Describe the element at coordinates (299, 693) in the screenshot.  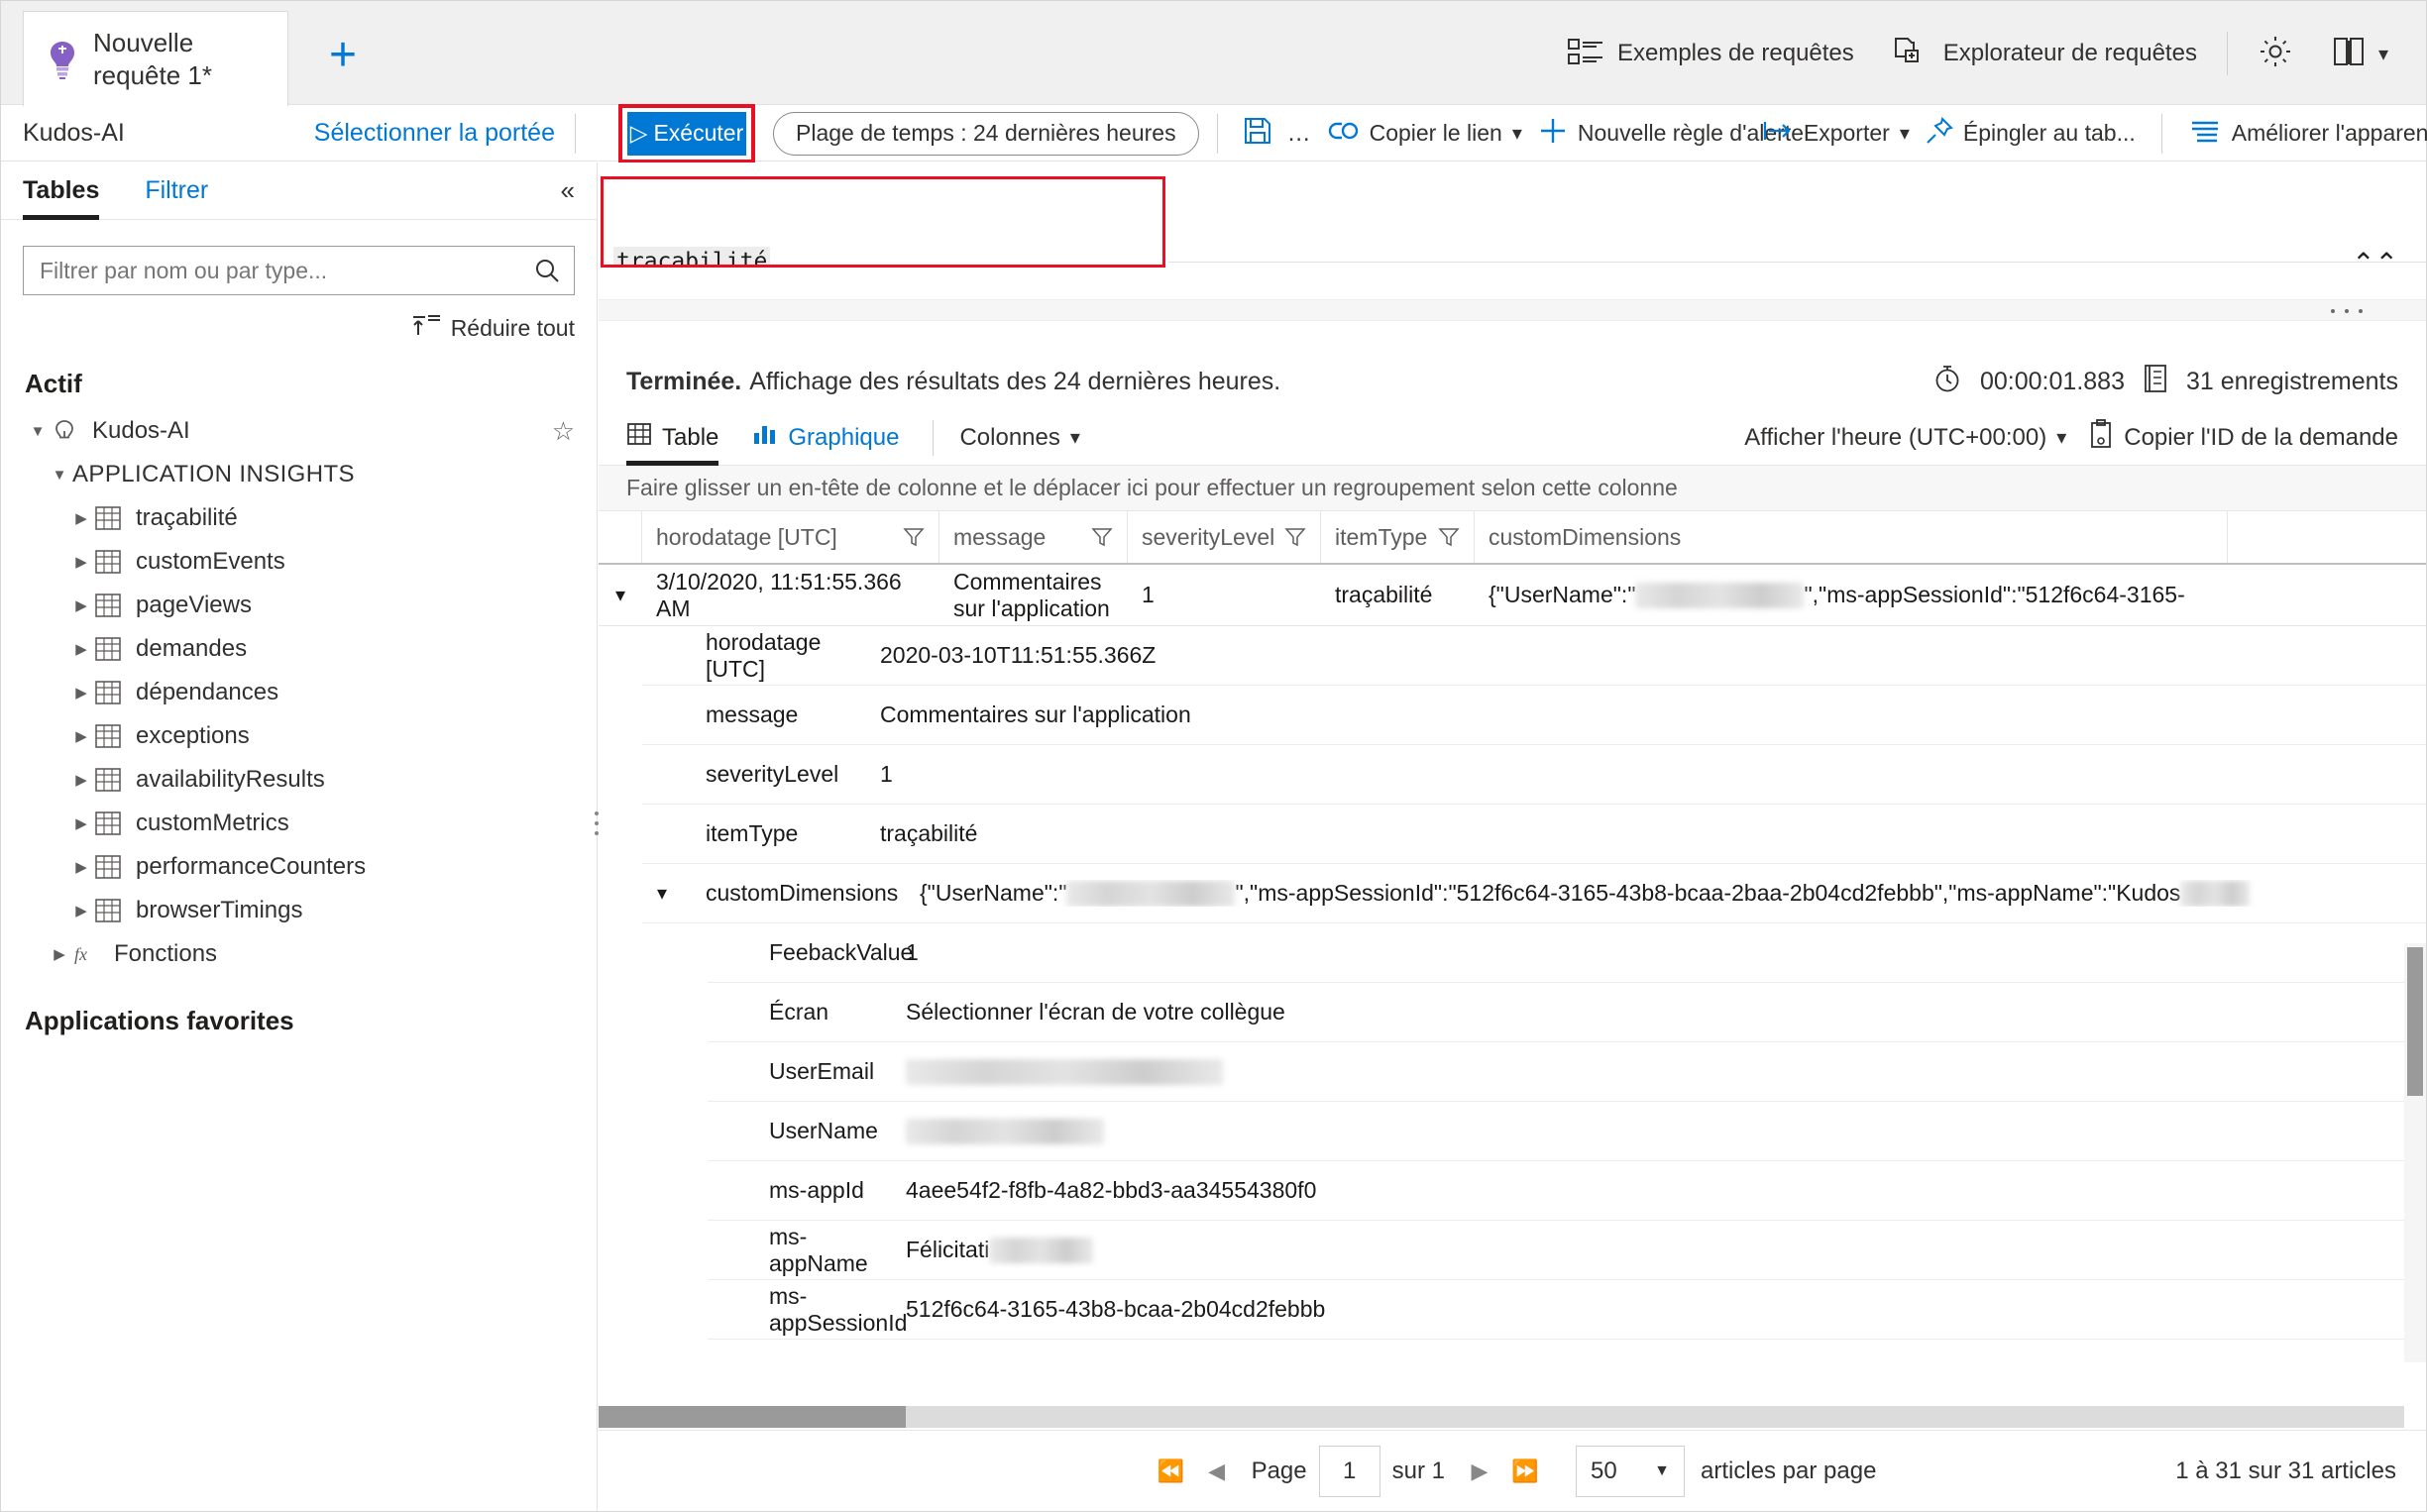
I see `tree-item-table: dépendances` at that location.